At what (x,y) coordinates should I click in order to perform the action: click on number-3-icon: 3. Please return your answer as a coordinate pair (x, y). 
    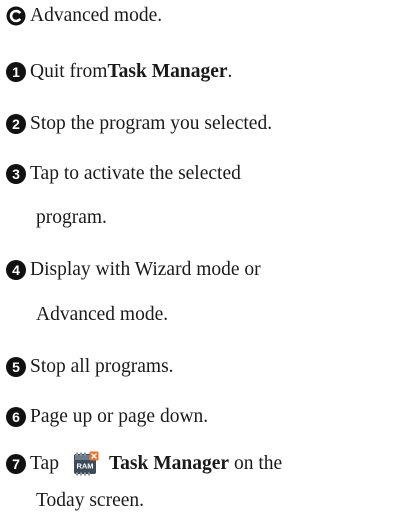
    Looking at the image, I should click on (16, 174).